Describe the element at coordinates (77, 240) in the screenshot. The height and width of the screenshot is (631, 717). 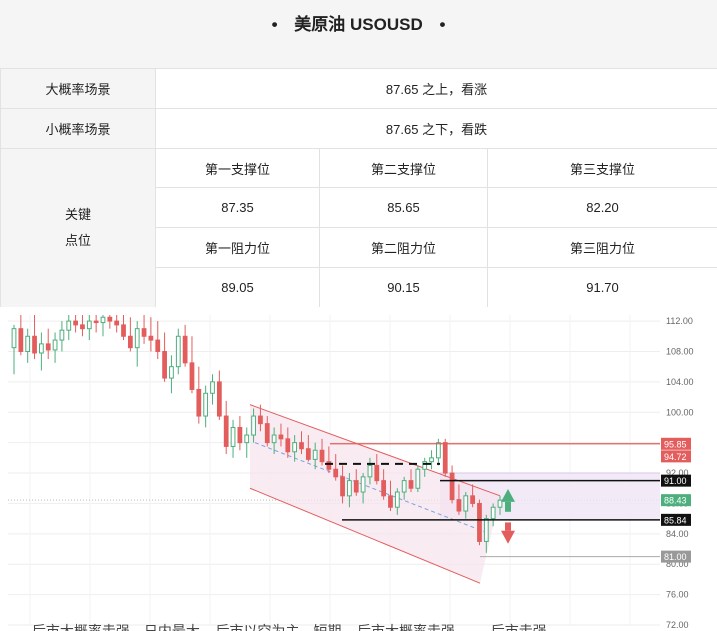
I see `key-points-label-line2: 点位` at that location.